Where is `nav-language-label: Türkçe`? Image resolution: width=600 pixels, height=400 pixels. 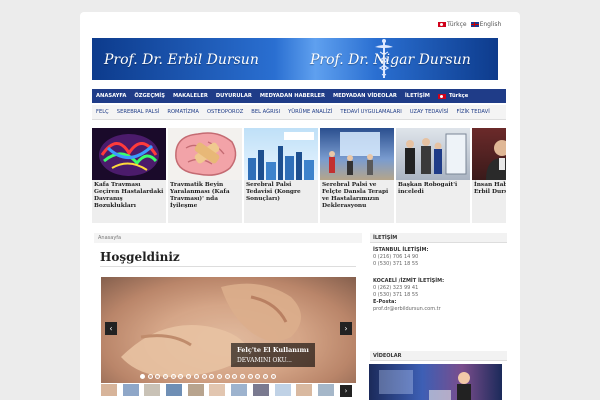
nav-language-label: Türkçe is located at coordinates (458, 96).